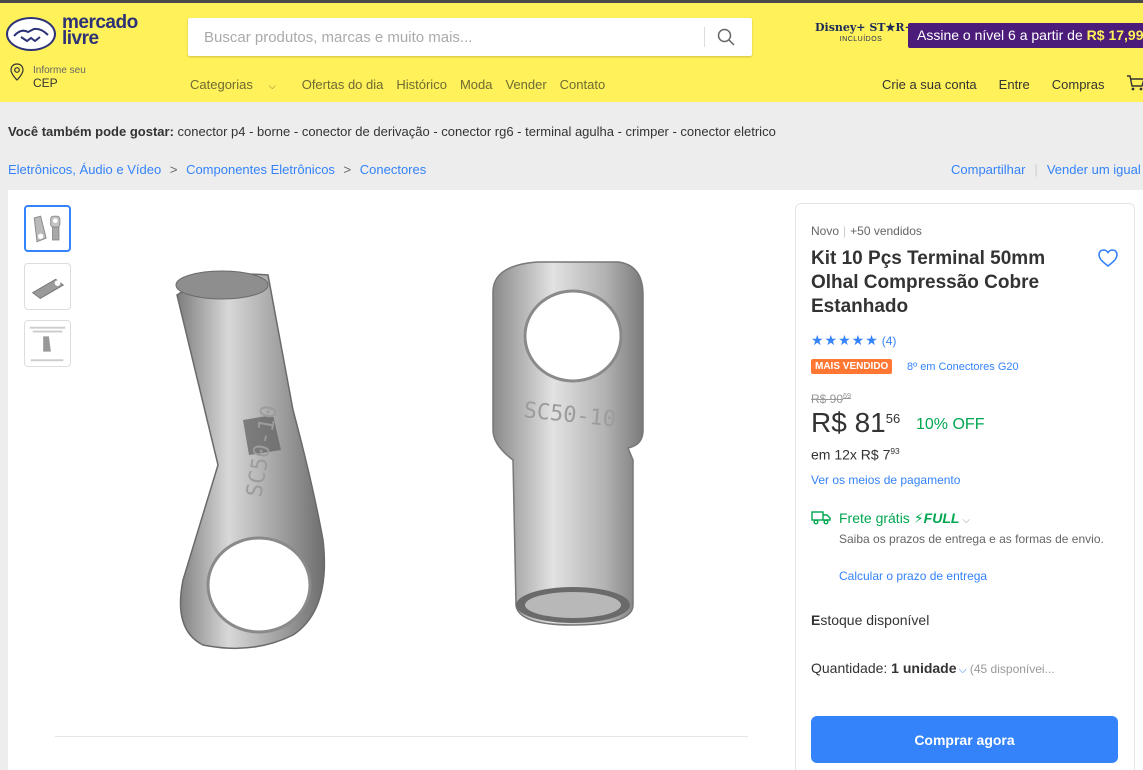 This screenshot has height=770, width=1143. Describe the element at coordinates (726, 37) in the screenshot. I see `search-icon` at that location.